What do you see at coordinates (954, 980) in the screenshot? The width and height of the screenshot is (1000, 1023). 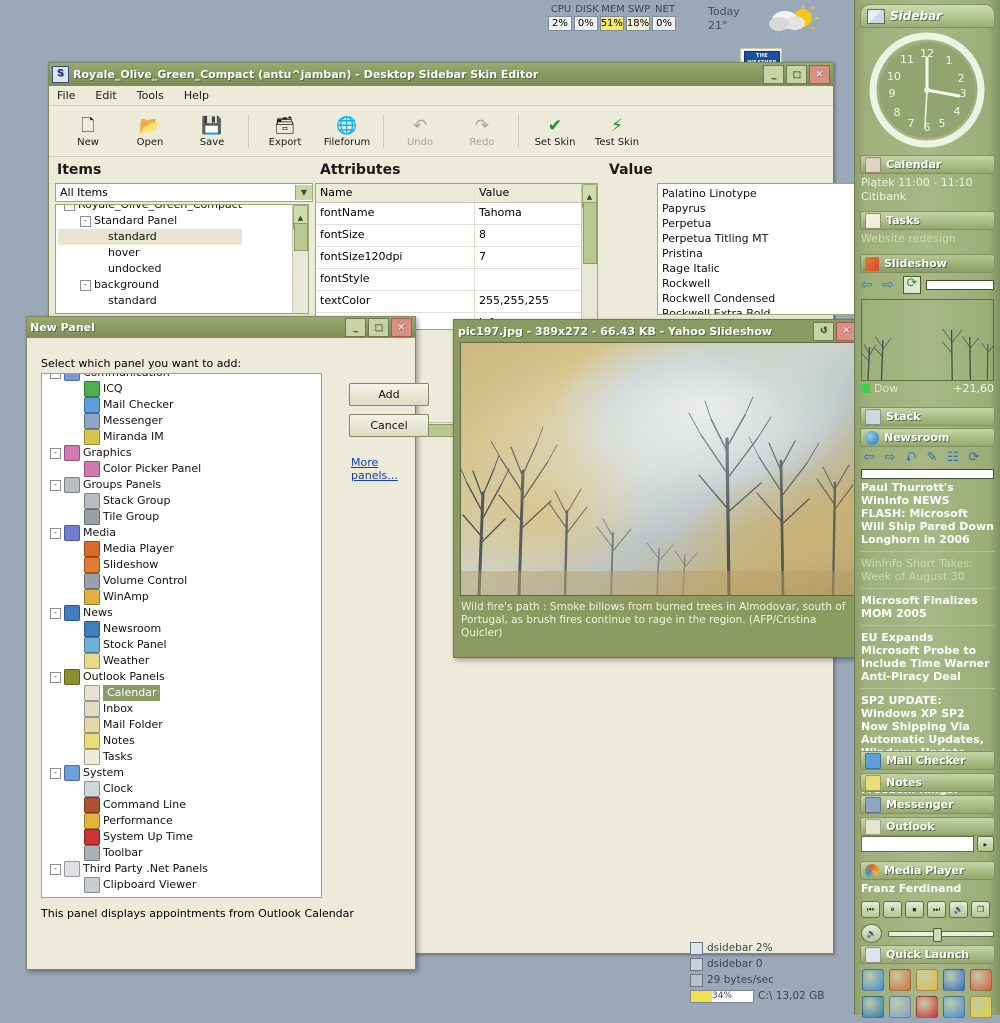 I see `word-icon` at bounding box center [954, 980].